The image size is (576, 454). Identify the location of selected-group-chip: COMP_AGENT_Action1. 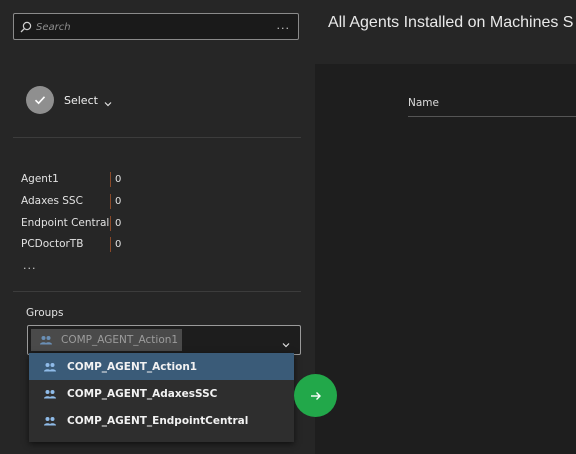
(106, 340).